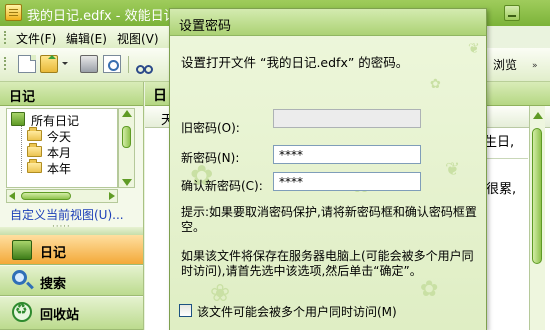  Describe the element at coordinates (13, 12) in the screenshot. I see `diary-app-icon` at that location.